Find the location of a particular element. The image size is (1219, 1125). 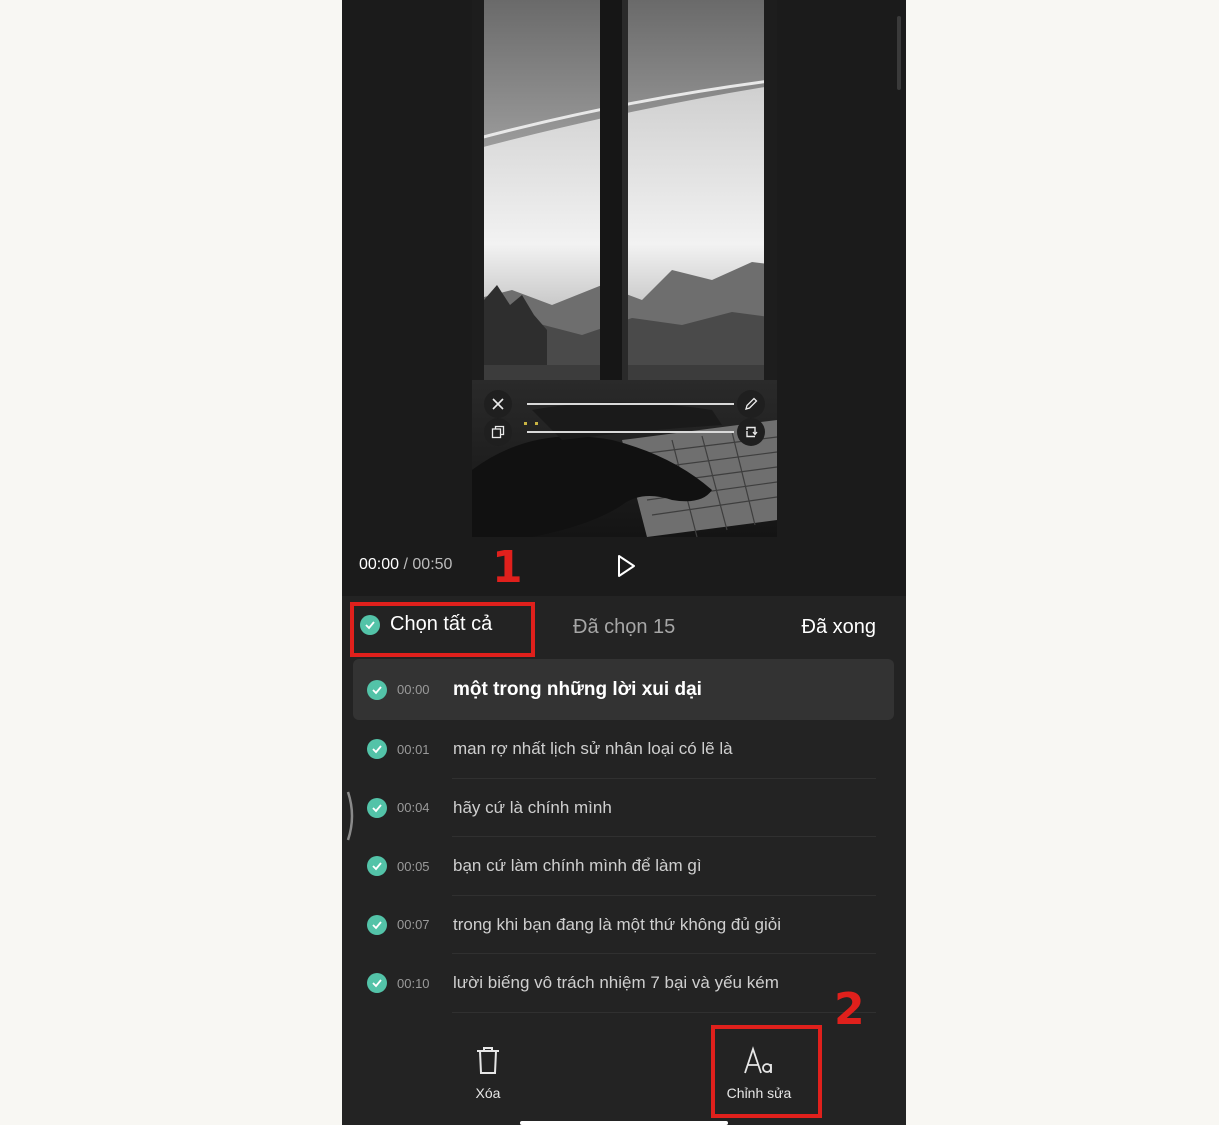

subtitle-row: 00:05 bạn cứ làm chính mình để làm gì is located at coordinates (623, 866).